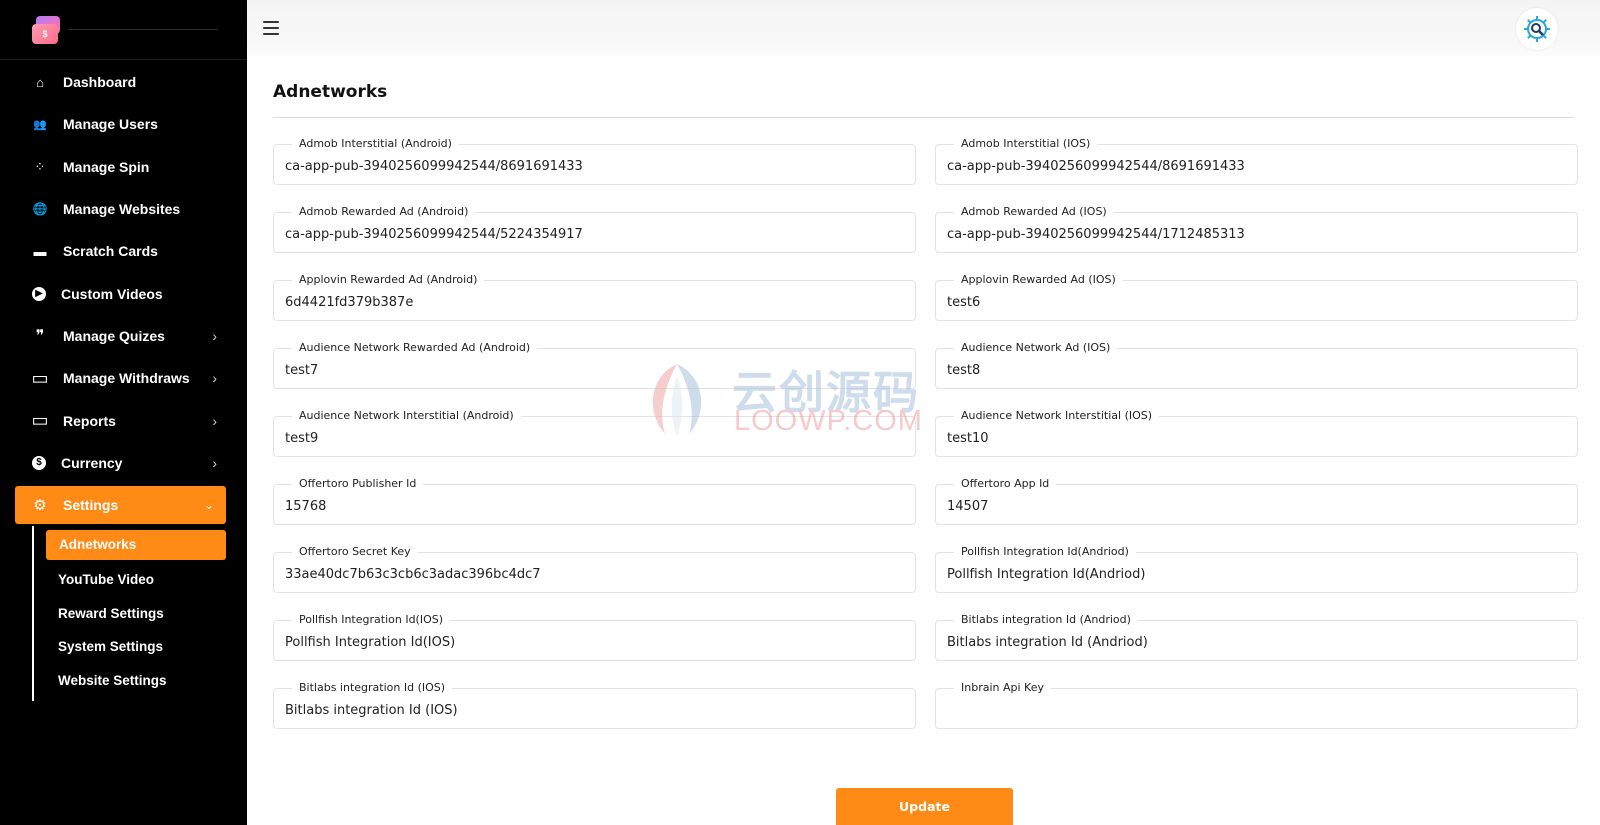 The height and width of the screenshot is (825, 1600). Describe the element at coordinates (594, 708) in the screenshot. I see `bitlabs-integration-ios-input` at that location.